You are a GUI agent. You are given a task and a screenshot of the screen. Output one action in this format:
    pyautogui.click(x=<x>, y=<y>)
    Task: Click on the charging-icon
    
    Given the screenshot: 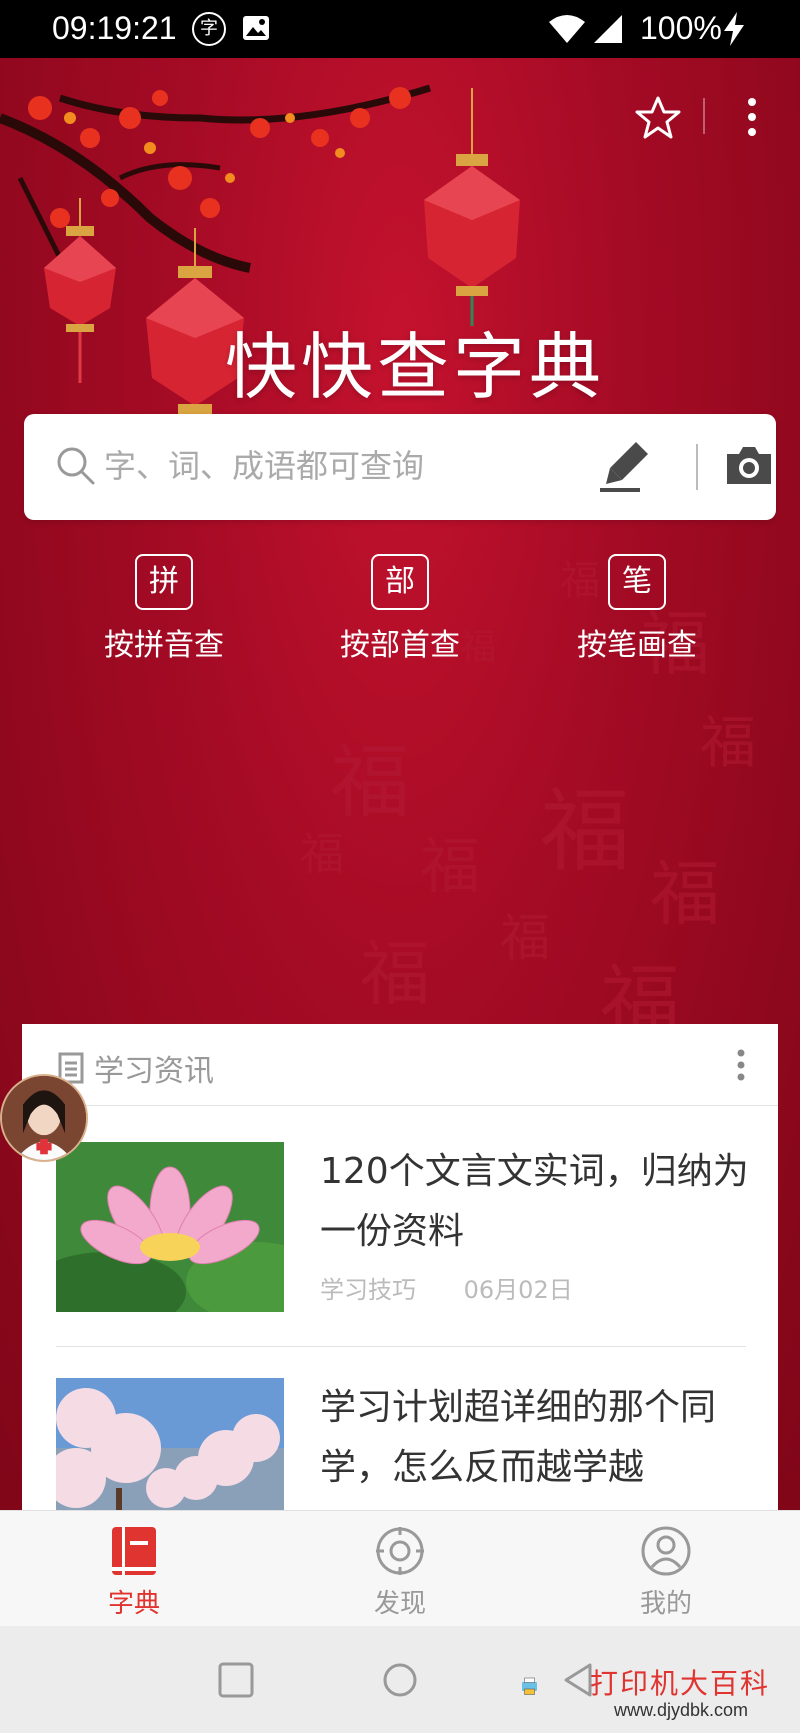 What is the action you would take?
    pyautogui.click(x=734, y=29)
    